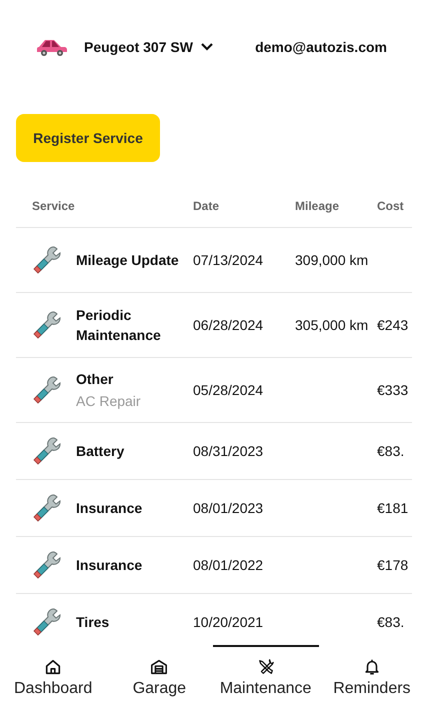  Describe the element at coordinates (392, 390) in the screenshot. I see `cost-cell: €333` at that location.